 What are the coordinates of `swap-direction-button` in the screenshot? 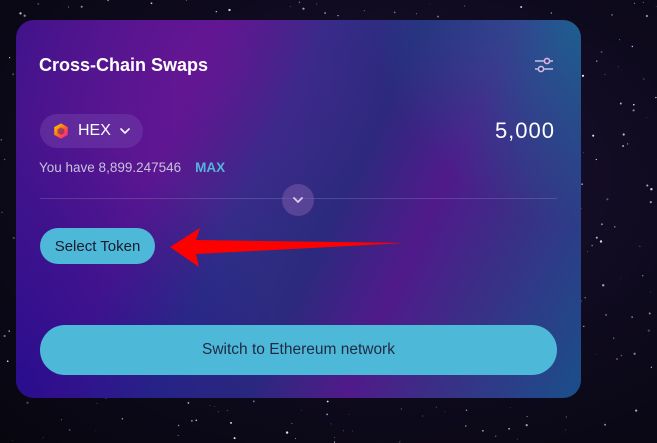 It's located at (298, 200).